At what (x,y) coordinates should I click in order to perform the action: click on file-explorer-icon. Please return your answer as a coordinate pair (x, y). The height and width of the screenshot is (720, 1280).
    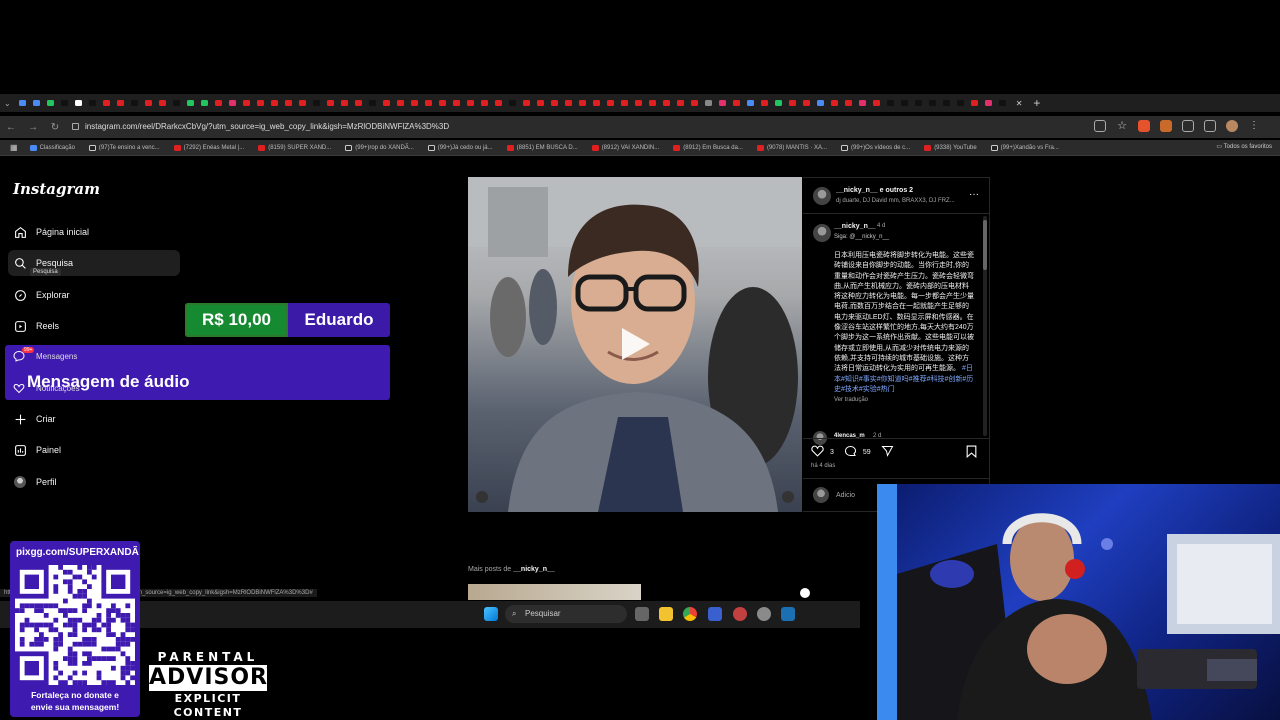
    Looking at the image, I should click on (666, 614).